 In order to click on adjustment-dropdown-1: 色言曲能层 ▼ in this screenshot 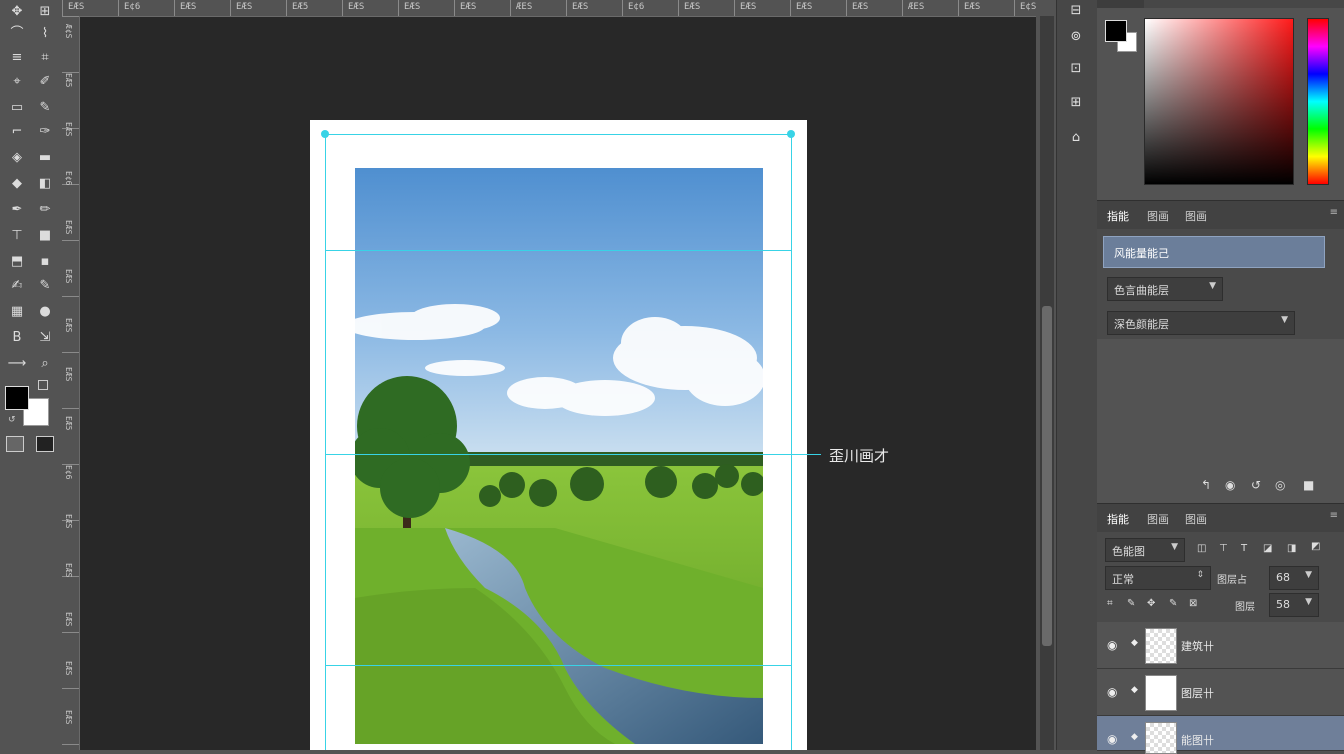, I will do `click(1165, 289)`.